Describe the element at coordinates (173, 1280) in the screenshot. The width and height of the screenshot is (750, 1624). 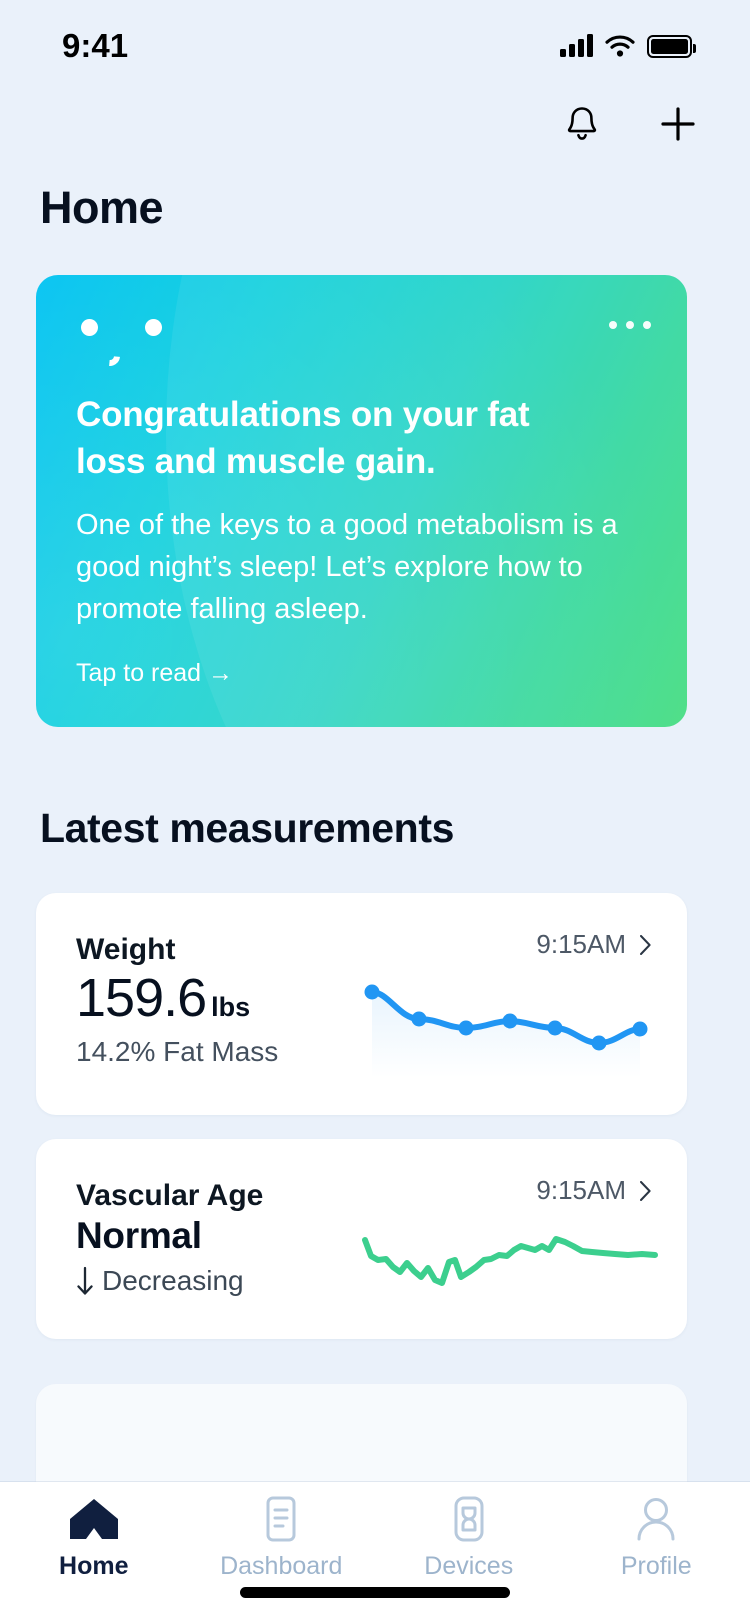
I see `vascular-age-trend-label: Decreasing` at that location.